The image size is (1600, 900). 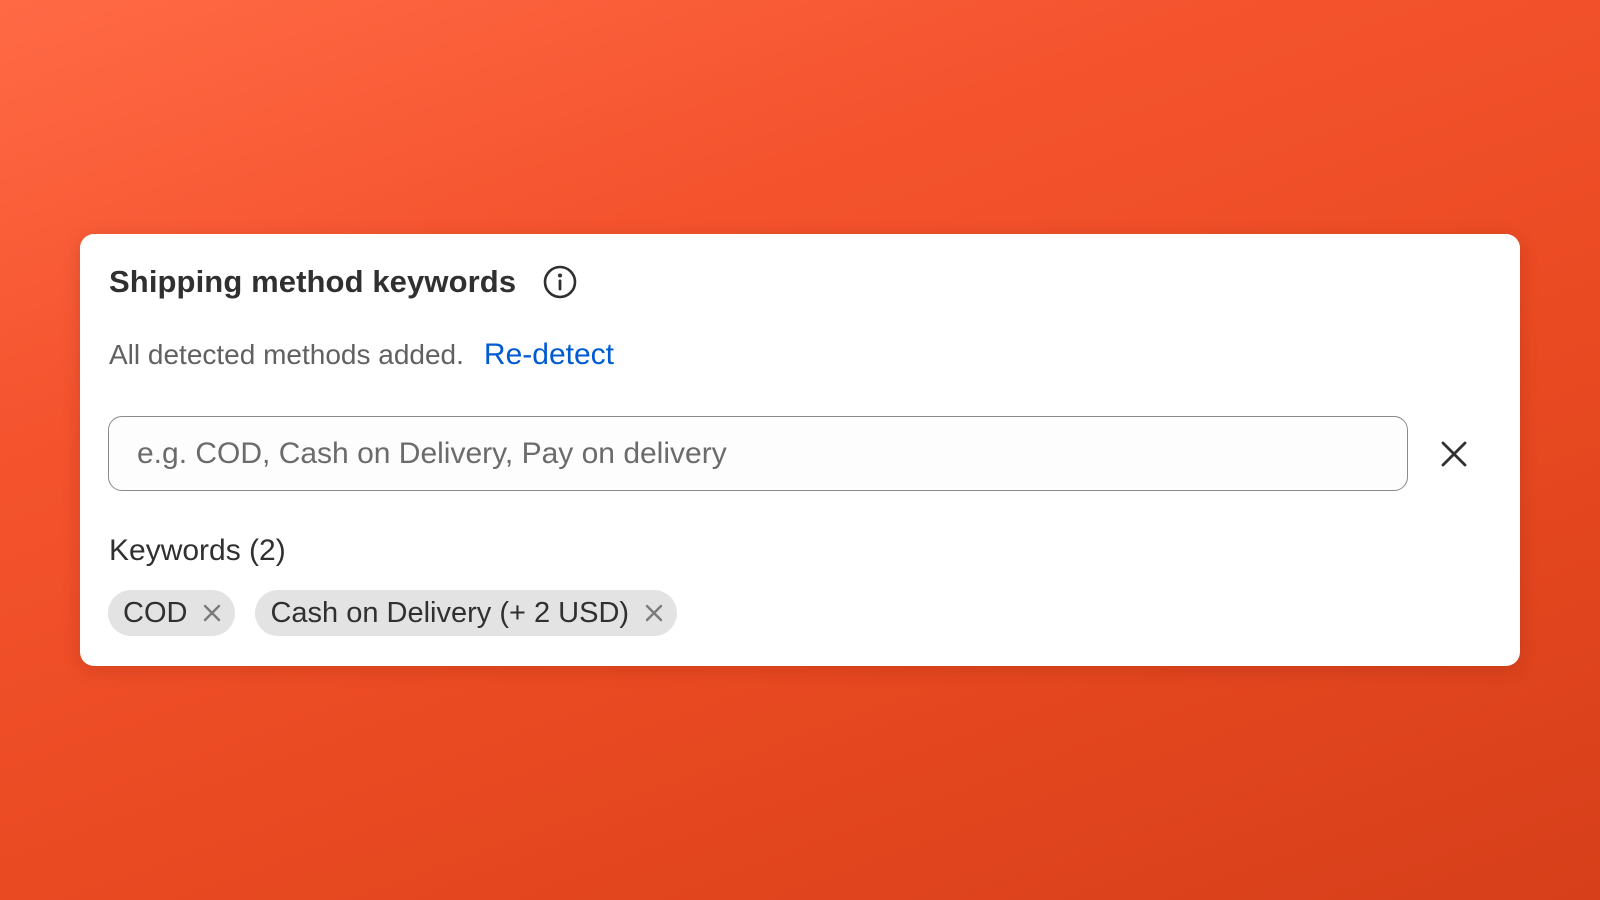 I want to click on detection-status-row: All detected methods added. Re-detect, so click(x=361, y=355).